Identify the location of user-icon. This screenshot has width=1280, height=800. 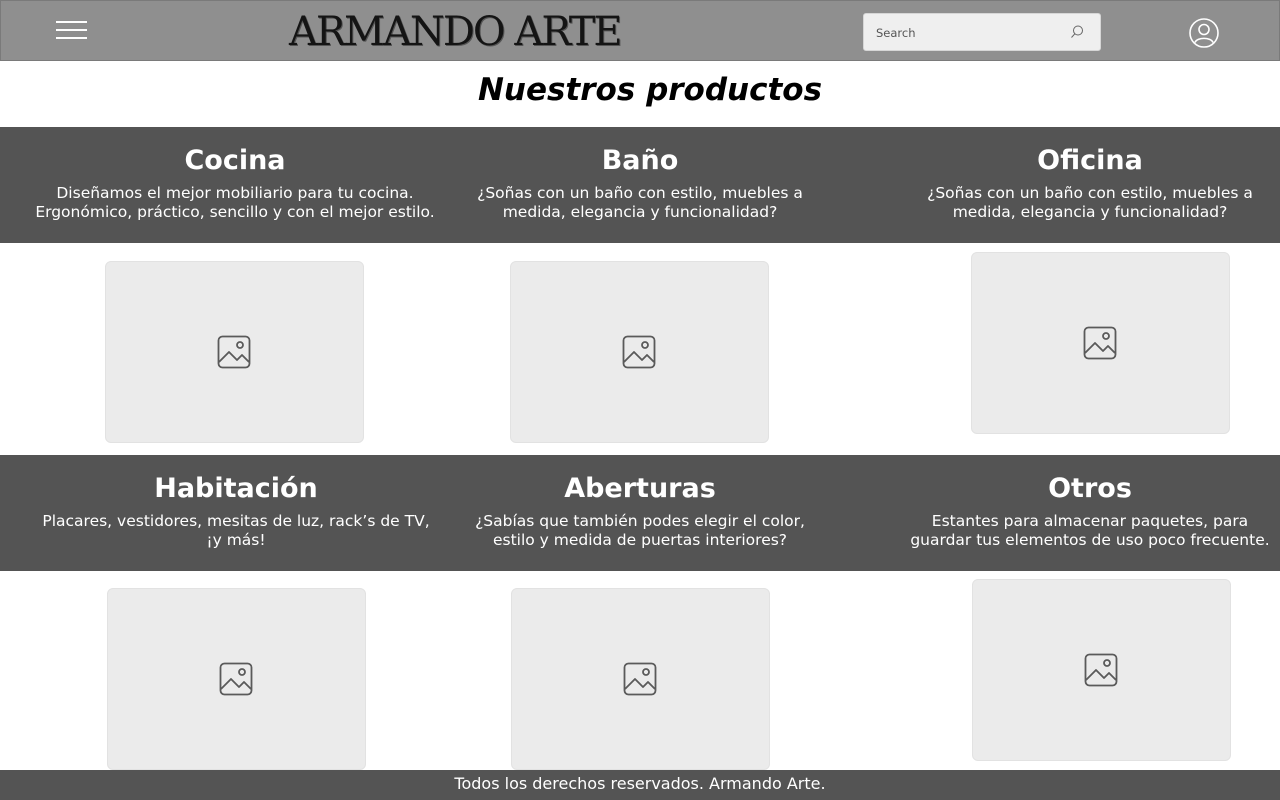
(1204, 33).